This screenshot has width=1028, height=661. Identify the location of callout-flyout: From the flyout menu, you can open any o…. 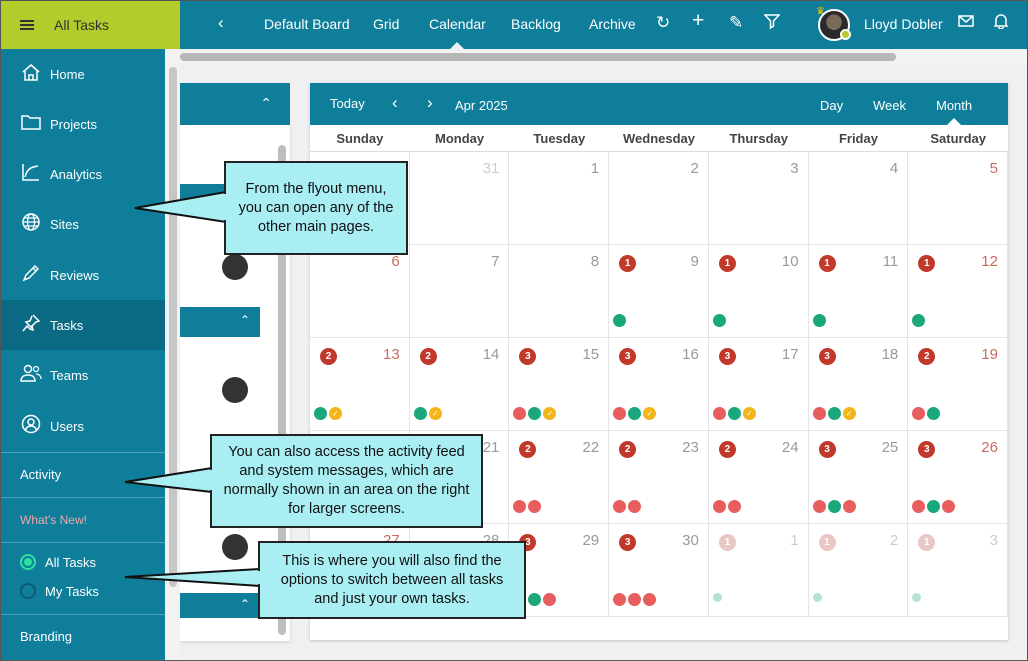
(316, 208).